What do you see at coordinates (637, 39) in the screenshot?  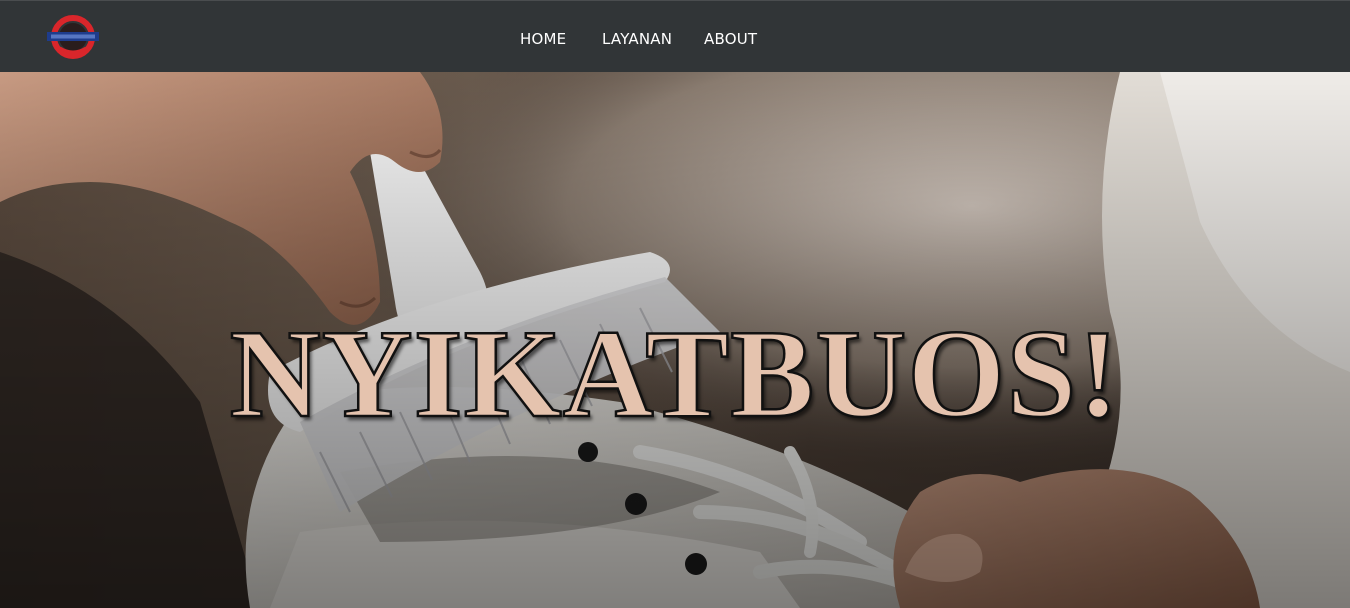 I see `nav-layanan-link: LAYANAN` at bounding box center [637, 39].